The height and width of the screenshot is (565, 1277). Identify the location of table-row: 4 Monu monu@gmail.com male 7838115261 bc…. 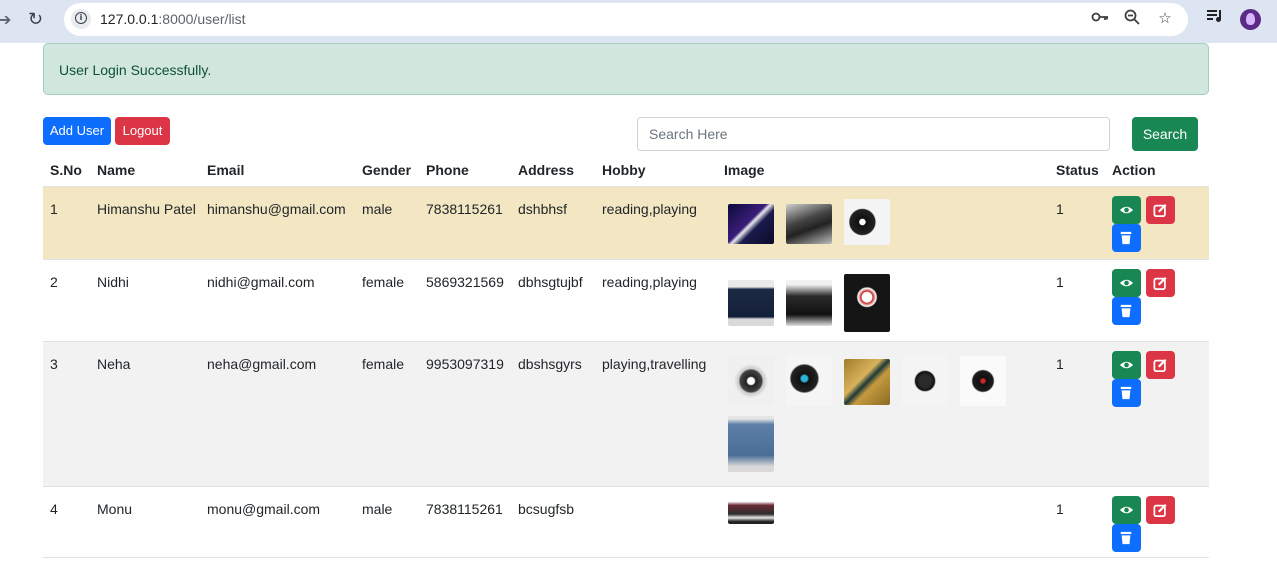
(626, 522).